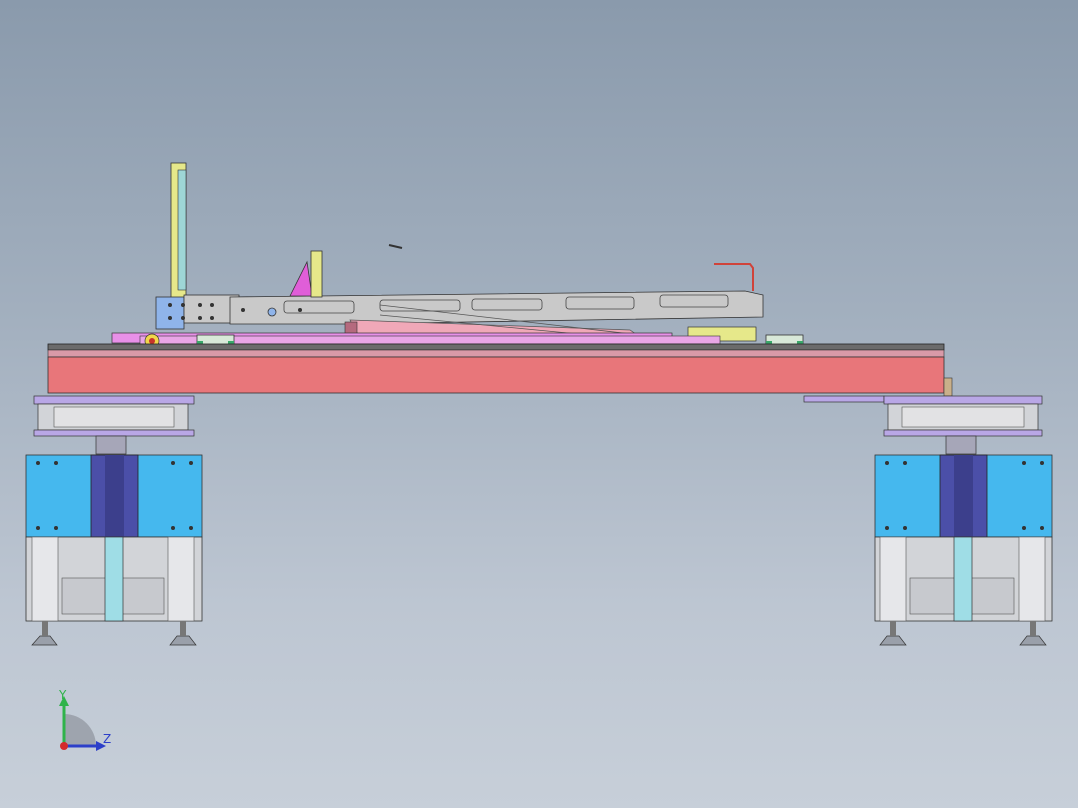  Describe the element at coordinates (64, 746) in the screenshot. I see `x-axis-origin` at that location.